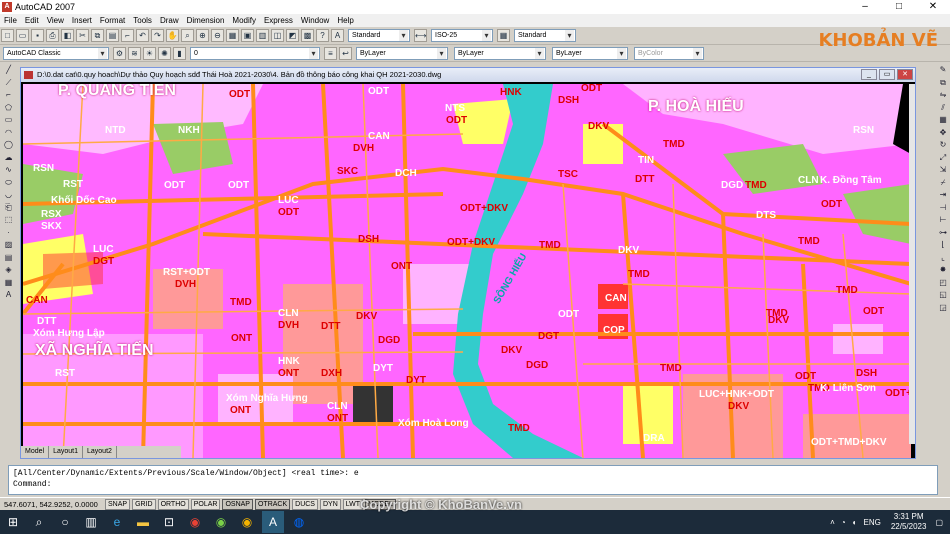 The height and width of the screenshot is (534, 950). I want to click on color-select: ByLayer, so click(402, 53).